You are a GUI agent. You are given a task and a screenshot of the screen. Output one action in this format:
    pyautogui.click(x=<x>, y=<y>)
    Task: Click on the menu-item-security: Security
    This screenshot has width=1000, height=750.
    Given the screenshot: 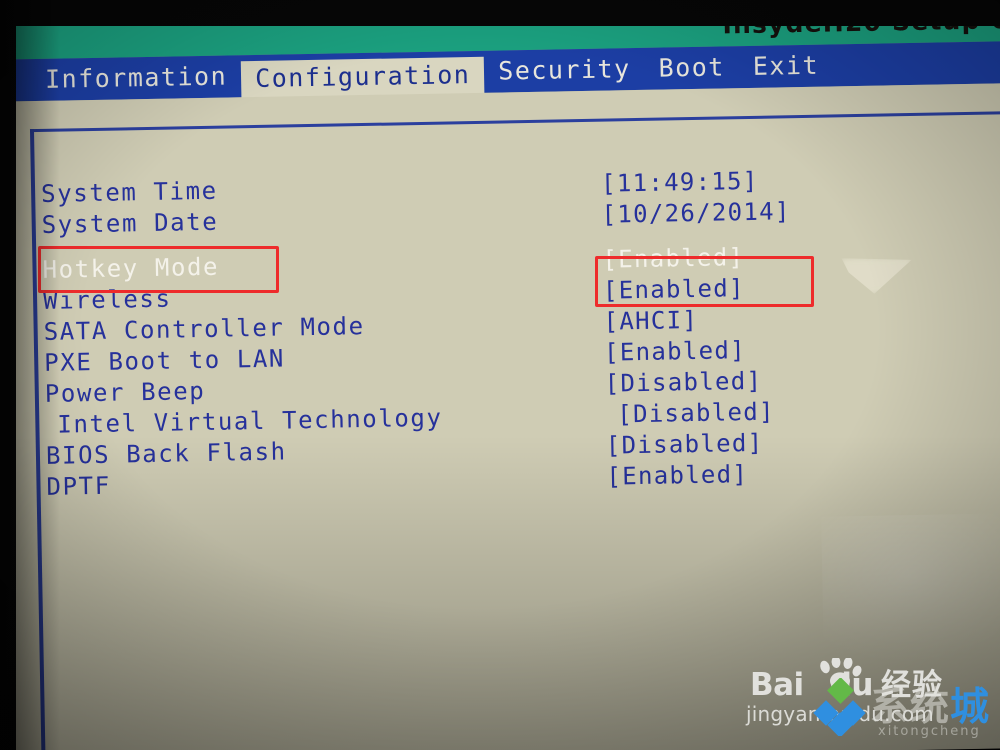 What is the action you would take?
    pyautogui.click(x=564, y=70)
    